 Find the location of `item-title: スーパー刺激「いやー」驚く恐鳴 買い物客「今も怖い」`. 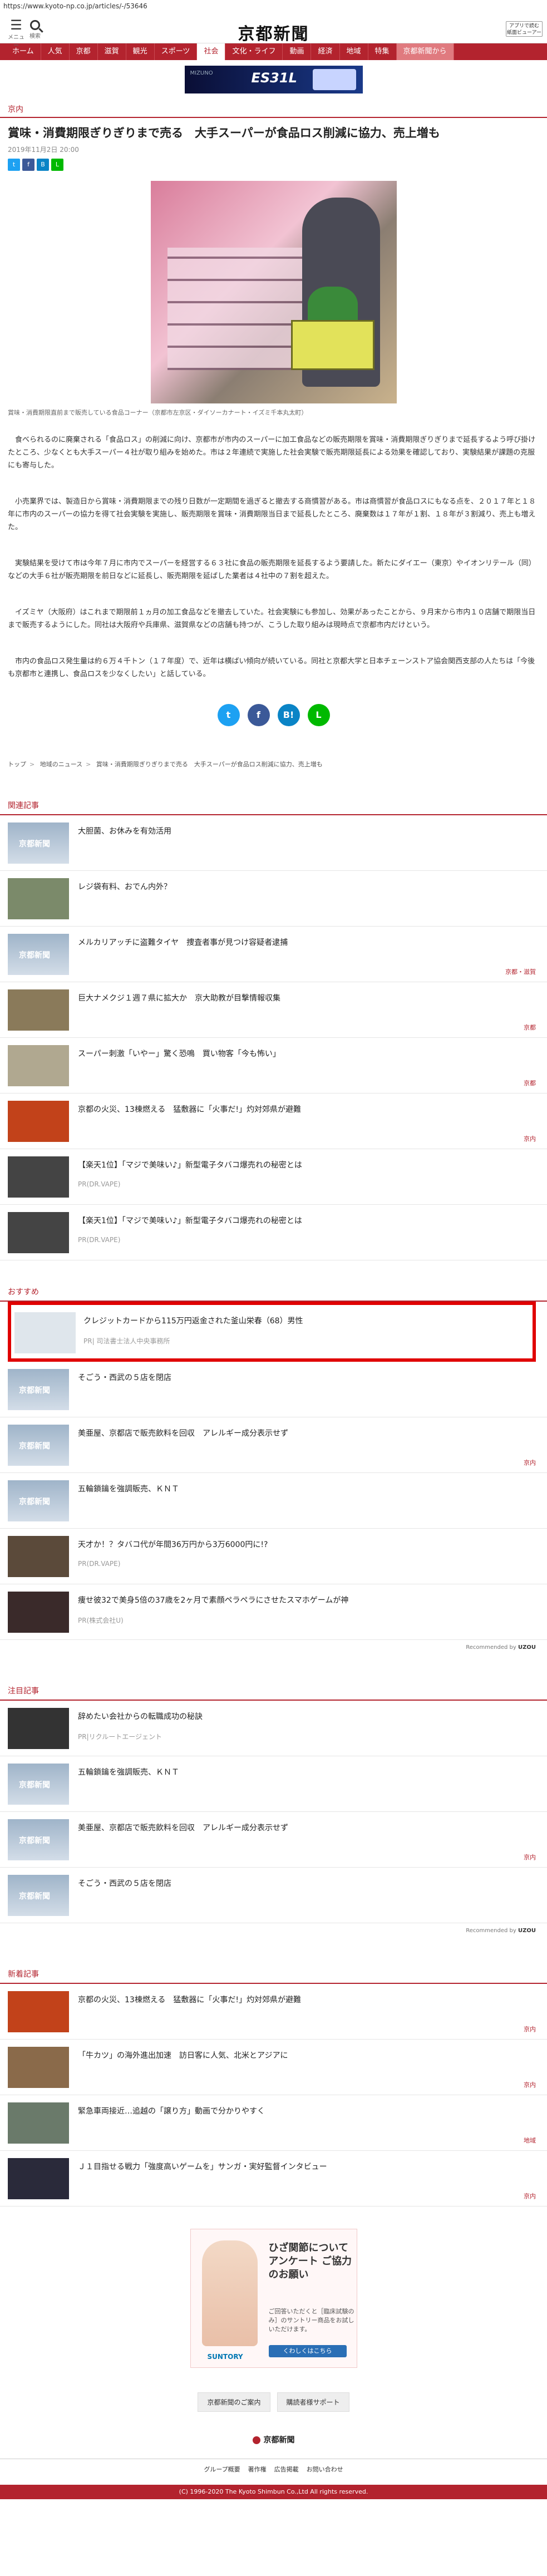

item-title: スーパー刺激「いやー」驚く恐鳴 買い物客「今も怖い」 is located at coordinates (179, 1054).